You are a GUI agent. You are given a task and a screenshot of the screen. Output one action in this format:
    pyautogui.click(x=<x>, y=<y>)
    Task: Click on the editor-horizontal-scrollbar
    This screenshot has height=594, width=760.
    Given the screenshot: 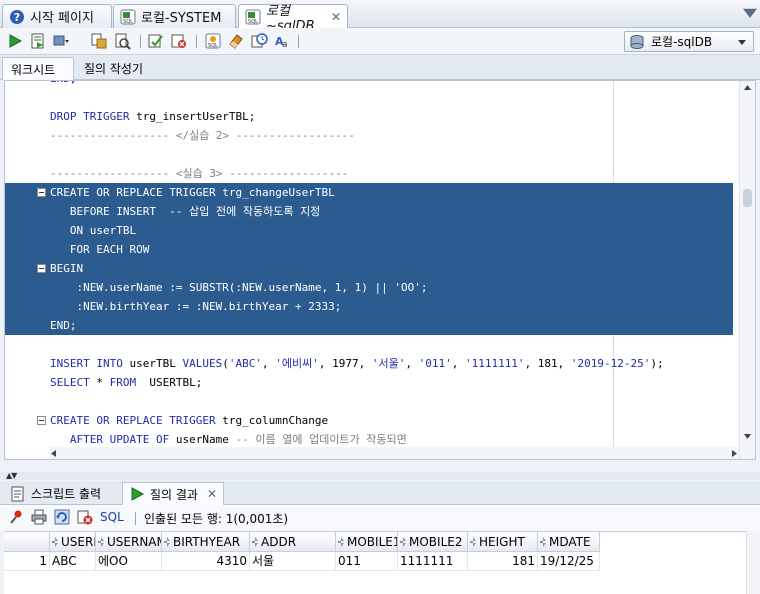 What is the action you would take?
    pyautogui.click(x=394, y=453)
    